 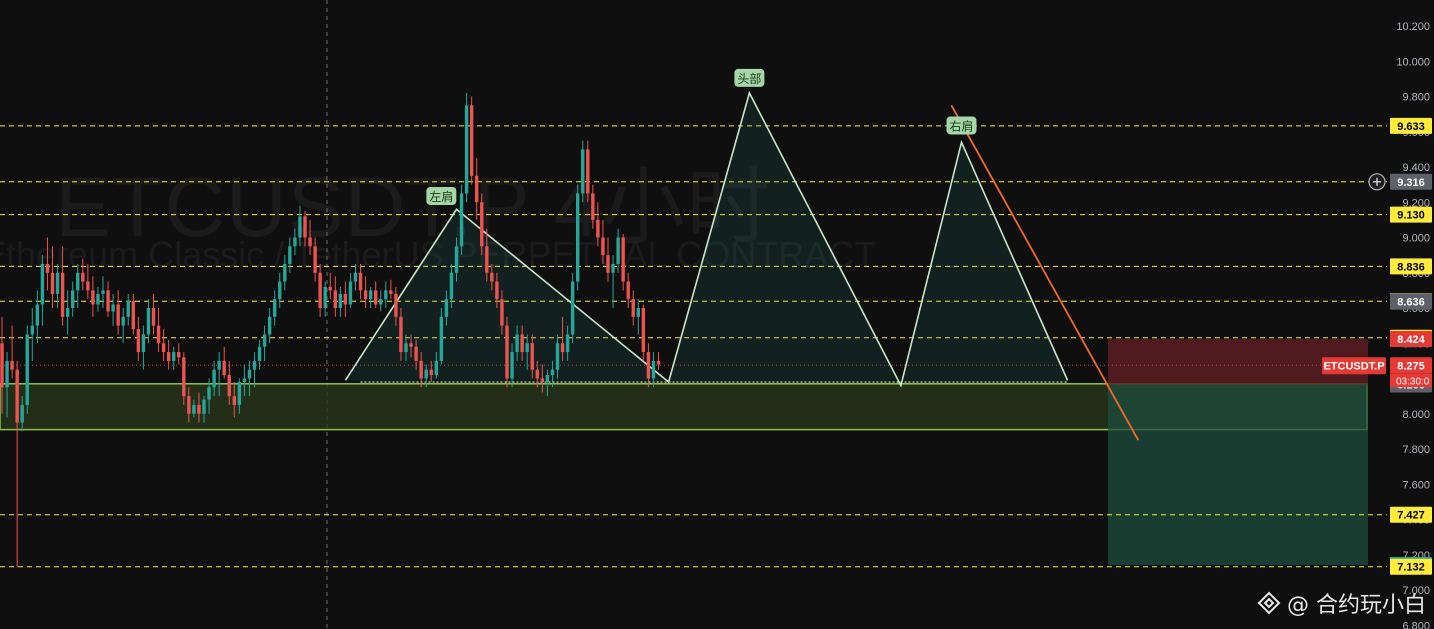 I want to click on axis-tag-8.424: 8.424, so click(x=1411, y=339).